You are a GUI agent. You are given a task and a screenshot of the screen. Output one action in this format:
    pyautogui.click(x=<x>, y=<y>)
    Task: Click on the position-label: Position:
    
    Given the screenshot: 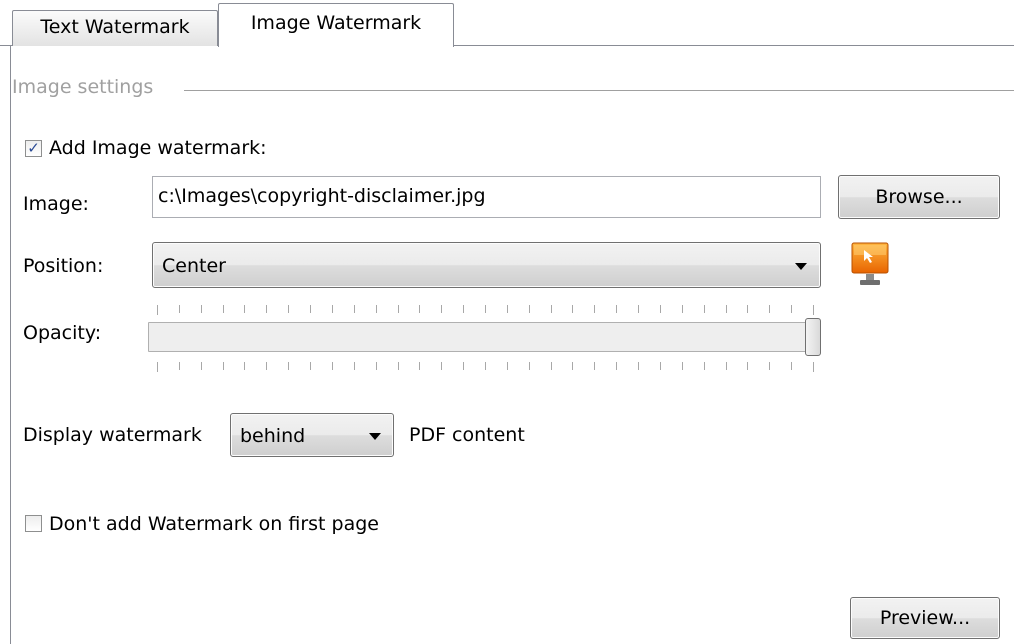 What is the action you would take?
    pyautogui.click(x=63, y=266)
    